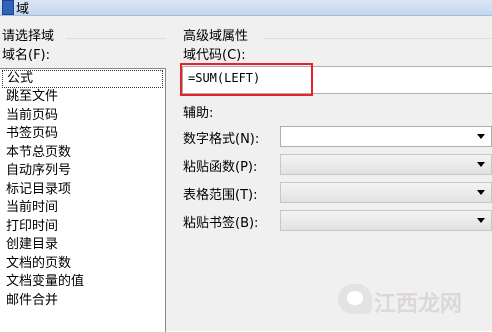 The height and width of the screenshot is (332, 492). Describe the element at coordinates (82, 134) in the screenshot. I see `list-item: 书签页码` at that location.